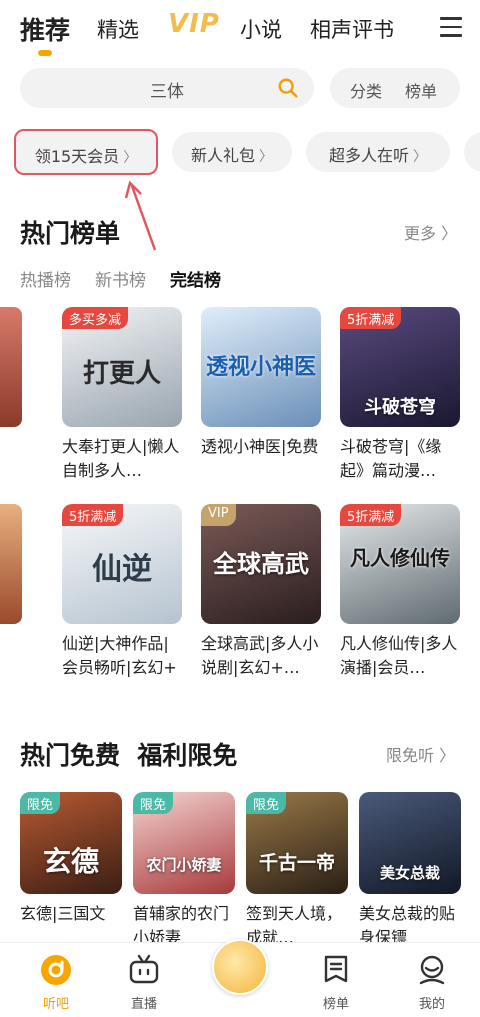  I want to click on category-link: 分类, so click(366, 90).